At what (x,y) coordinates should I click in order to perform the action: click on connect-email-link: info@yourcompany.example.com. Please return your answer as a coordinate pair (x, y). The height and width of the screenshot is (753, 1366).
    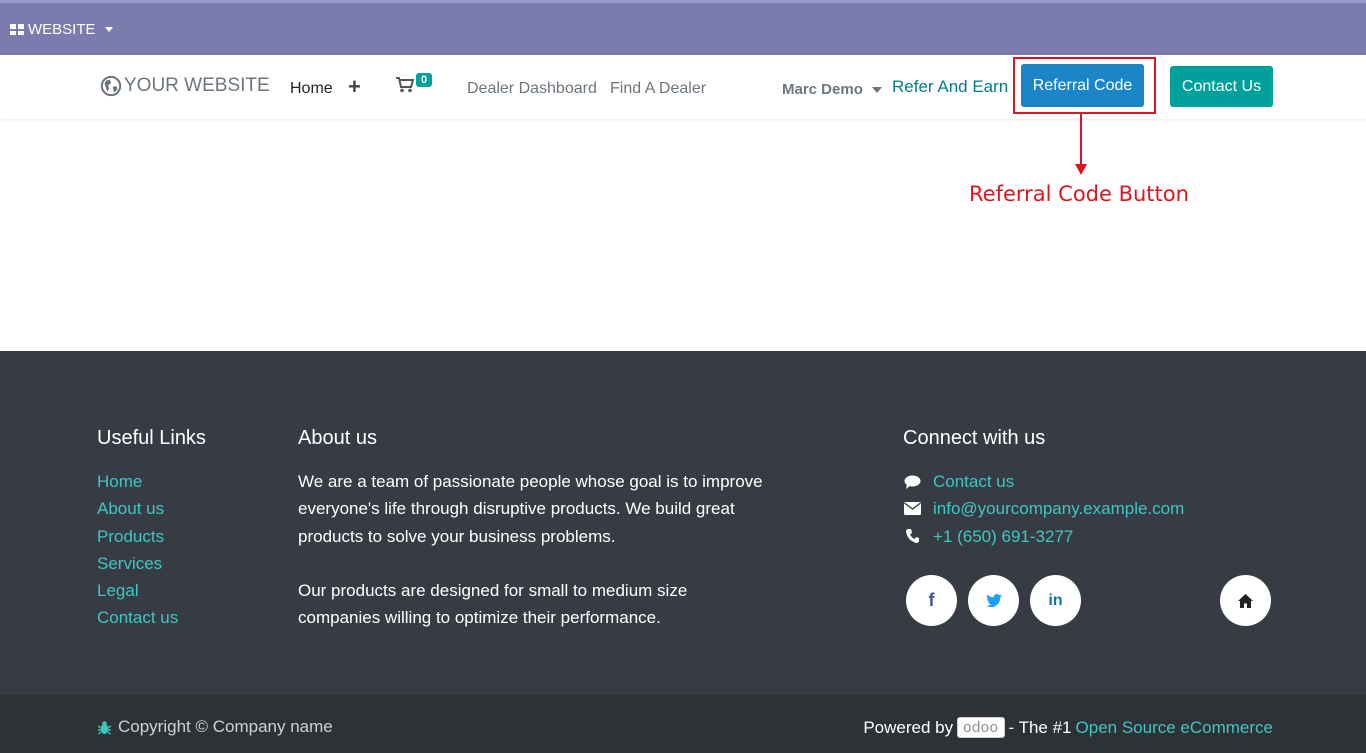
    Looking at the image, I should click on (1058, 508).